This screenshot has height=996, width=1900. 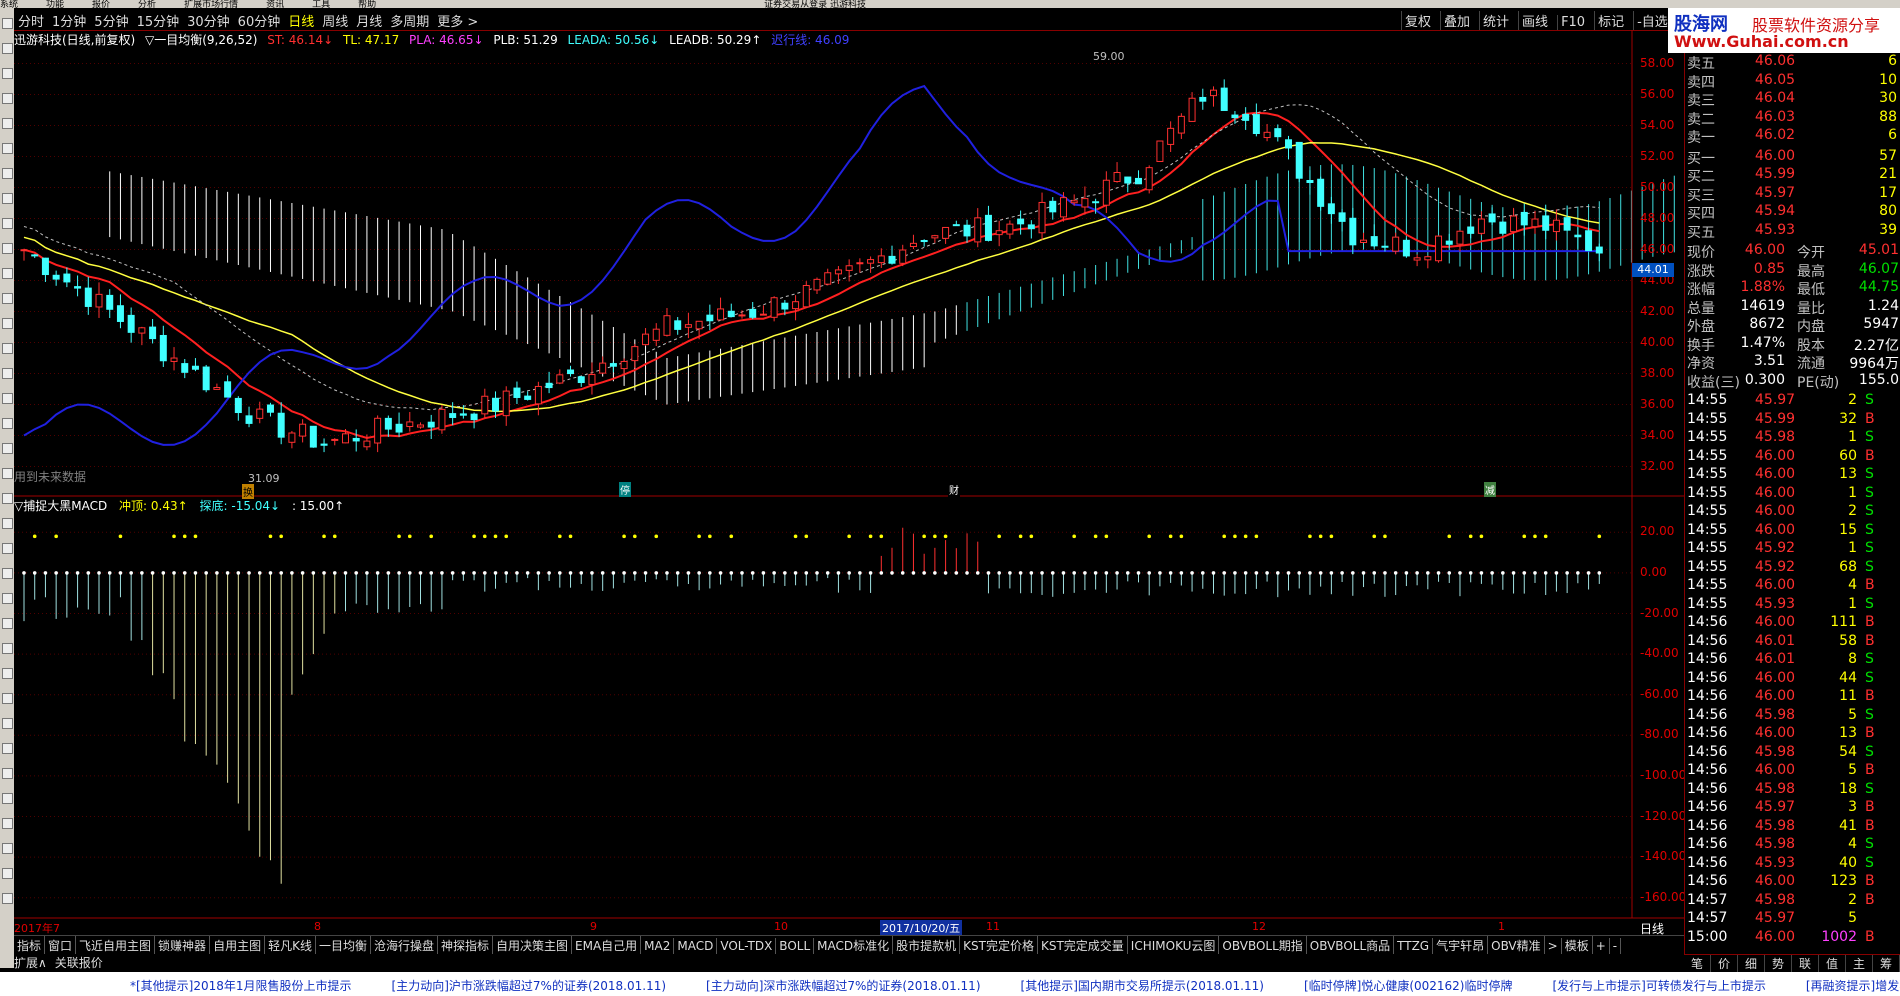 I want to click on indicator-tab: VOL-TDX, so click(x=747, y=946).